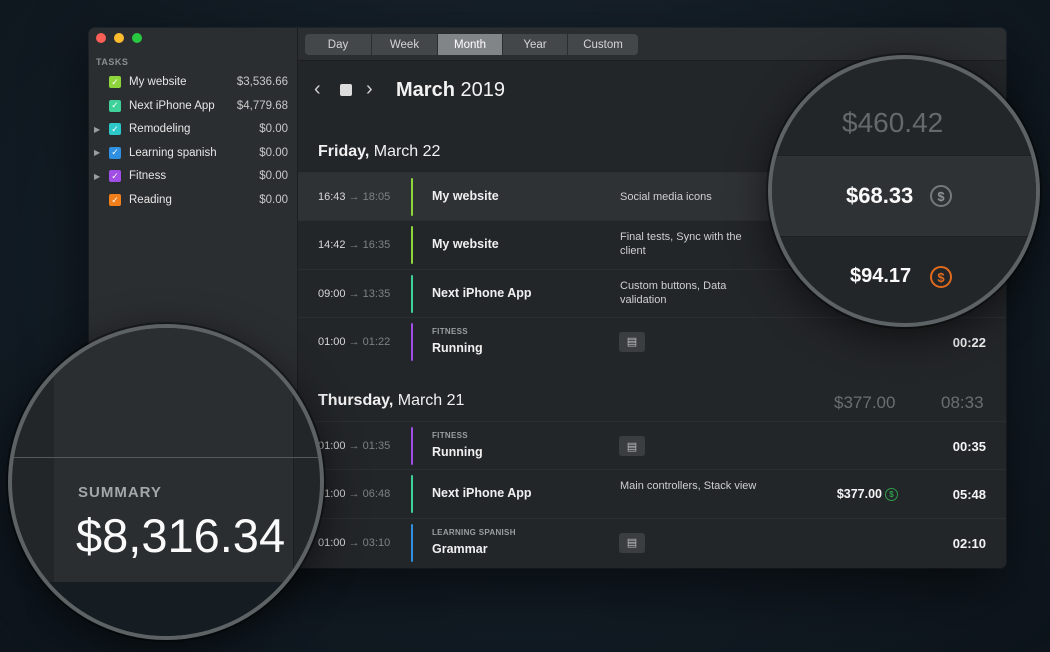 The image size is (1050, 652). What do you see at coordinates (673, 292) in the screenshot?
I see `entry-note: Custom buttons, Data validation` at bounding box center [673, 292].